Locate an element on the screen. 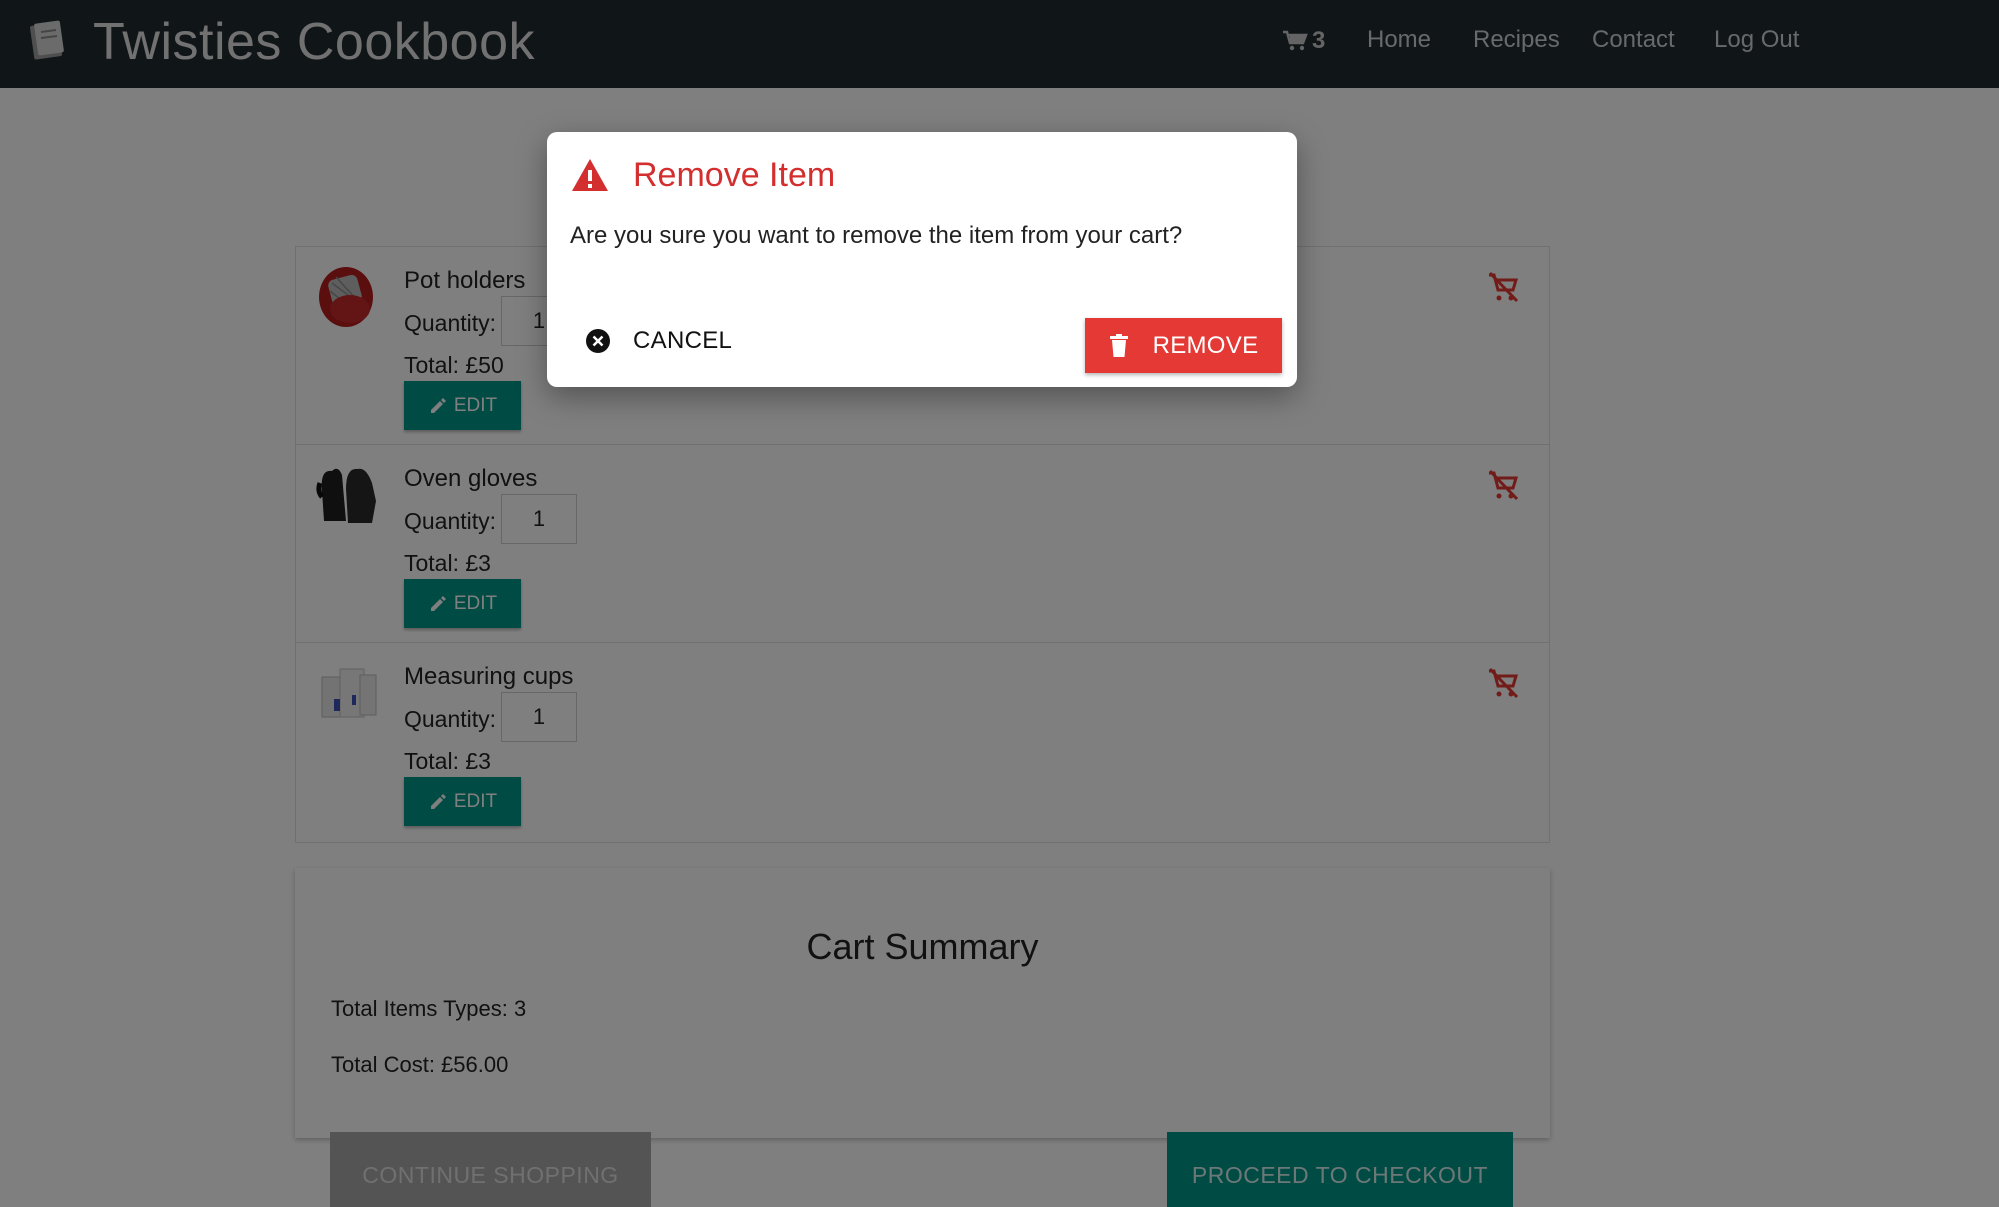  trash-icon is located at coordinates (1118, 345).